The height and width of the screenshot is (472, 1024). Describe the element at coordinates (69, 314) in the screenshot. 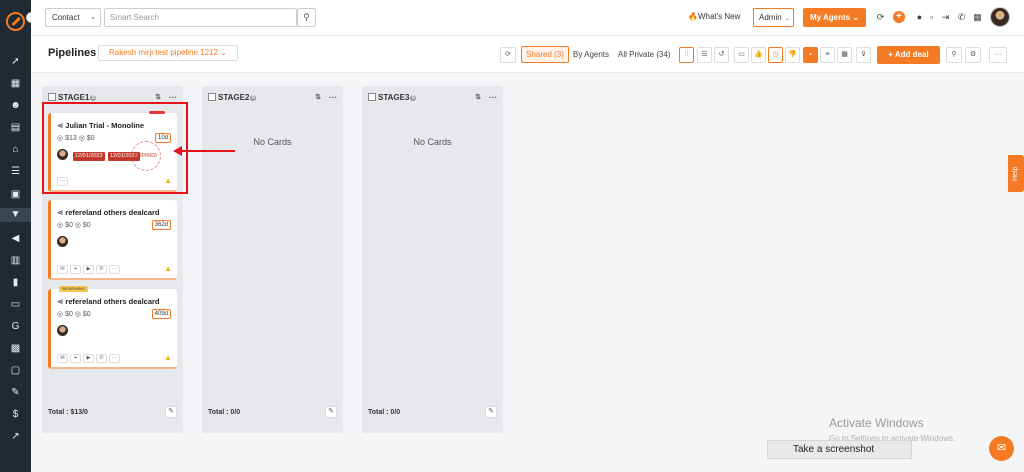

I see `deal-amount-primary: $0` at that location.